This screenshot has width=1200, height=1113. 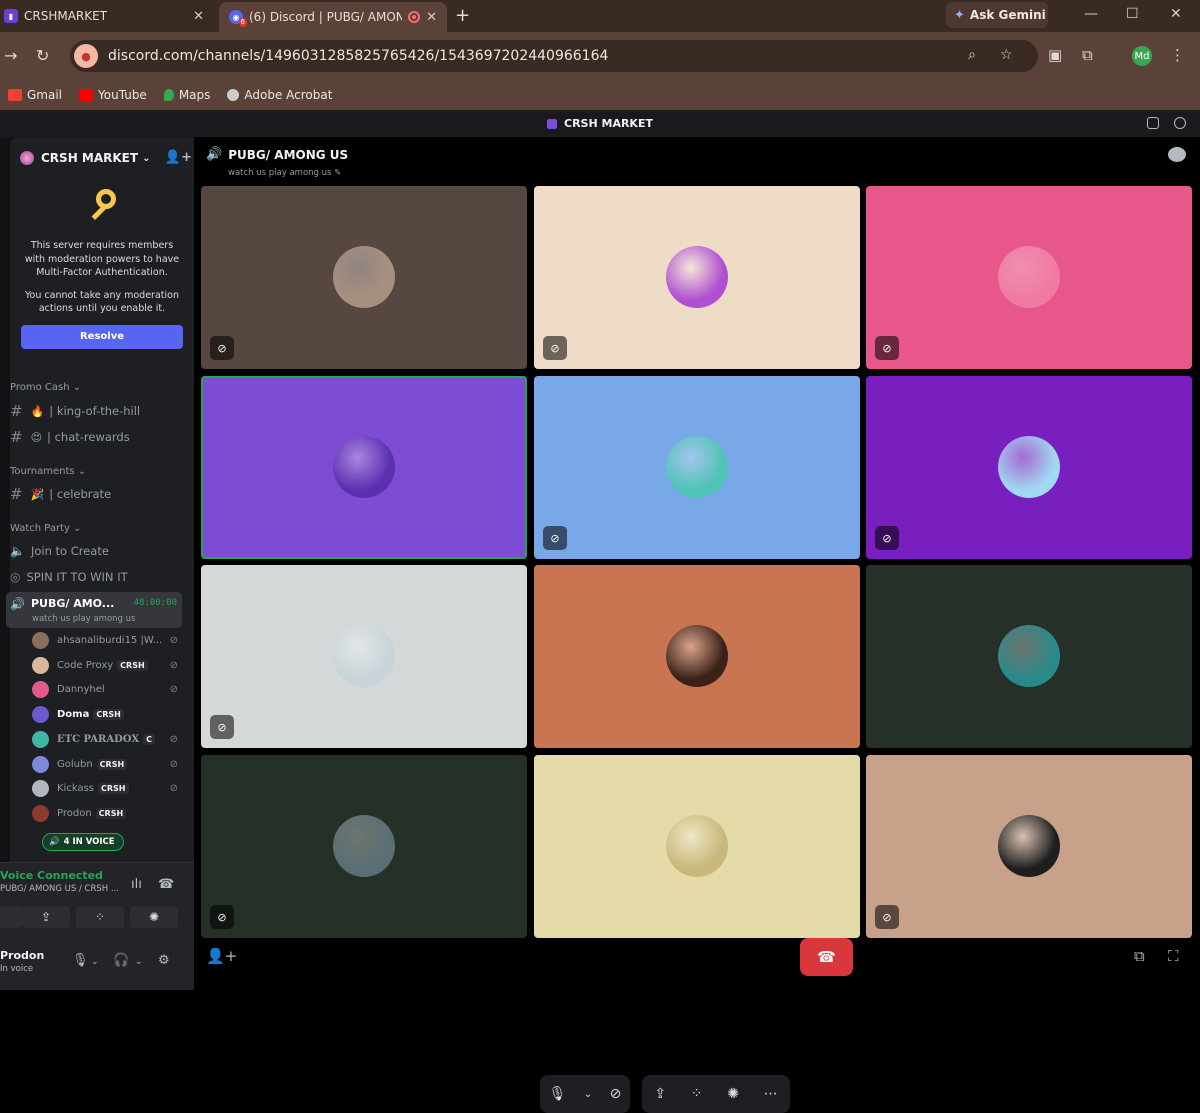 I want to click on server-header: CRSH MARKET ⌄ 👤+, so click(x=106, y=158).